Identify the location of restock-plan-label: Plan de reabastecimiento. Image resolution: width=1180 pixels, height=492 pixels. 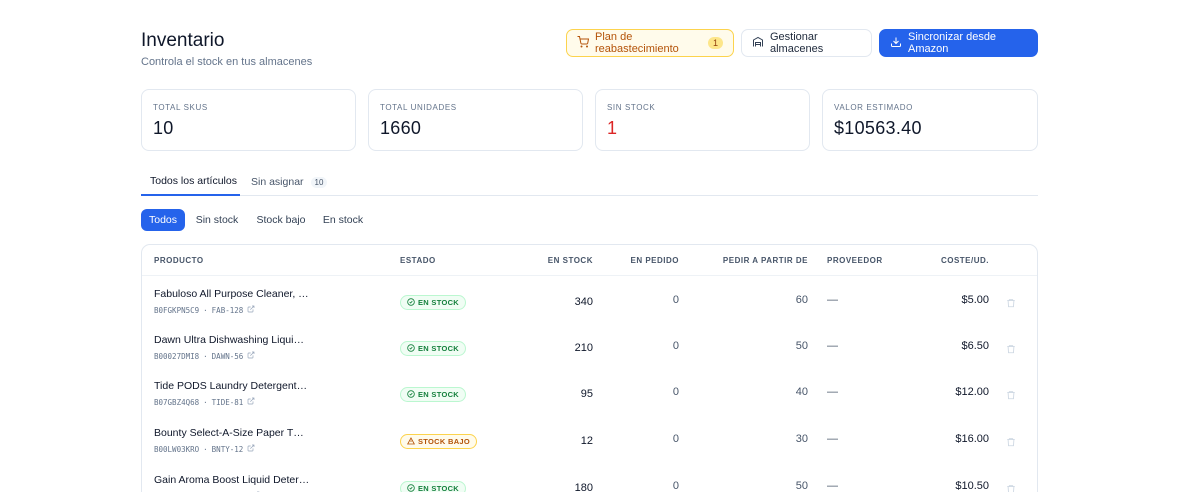
(637, 43).